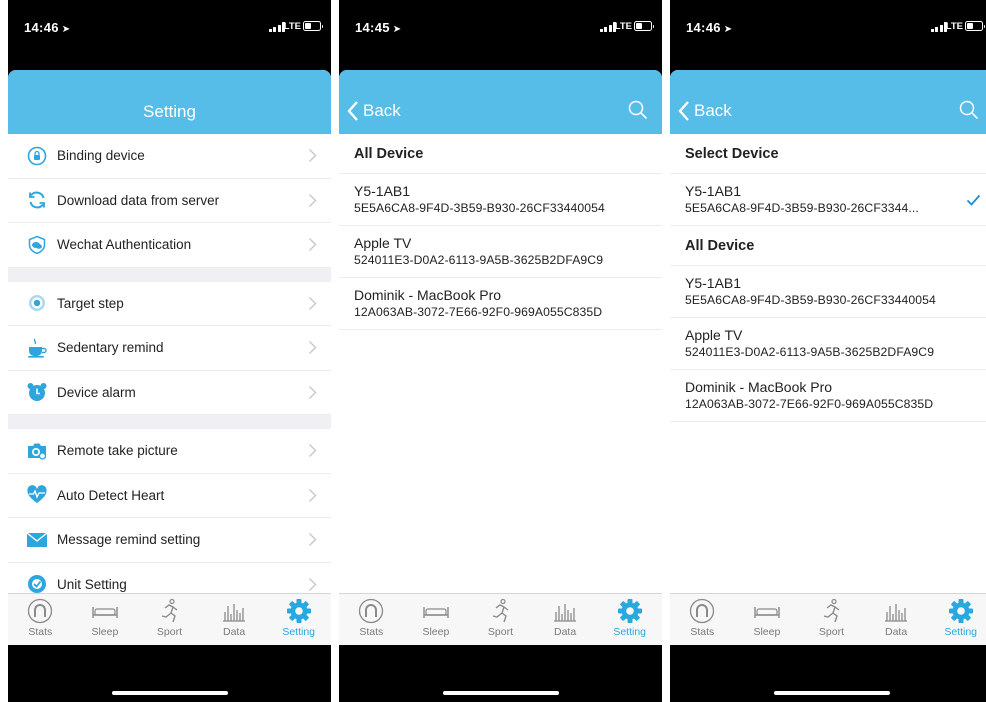 This screenshot has width=986, height=702. Describe the element at coordinates (565, 613) in the screenshot. I see `bar-chart-icon` at that location.